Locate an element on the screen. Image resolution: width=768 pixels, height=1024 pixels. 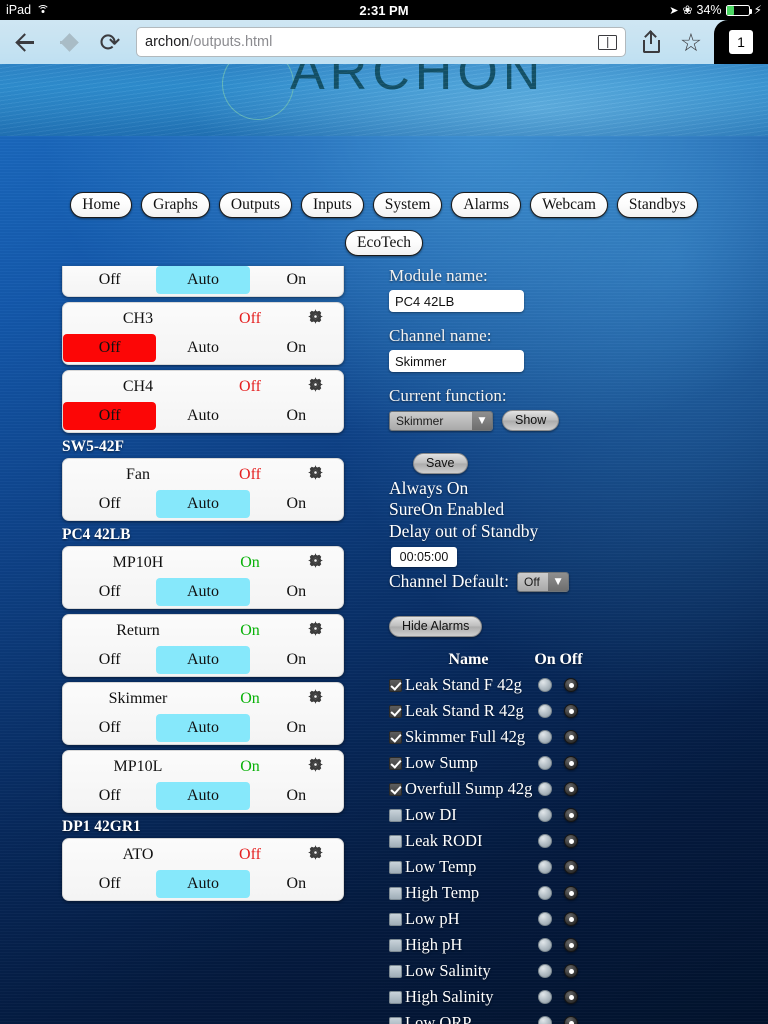
back-button is located at coordinates (26, 42).